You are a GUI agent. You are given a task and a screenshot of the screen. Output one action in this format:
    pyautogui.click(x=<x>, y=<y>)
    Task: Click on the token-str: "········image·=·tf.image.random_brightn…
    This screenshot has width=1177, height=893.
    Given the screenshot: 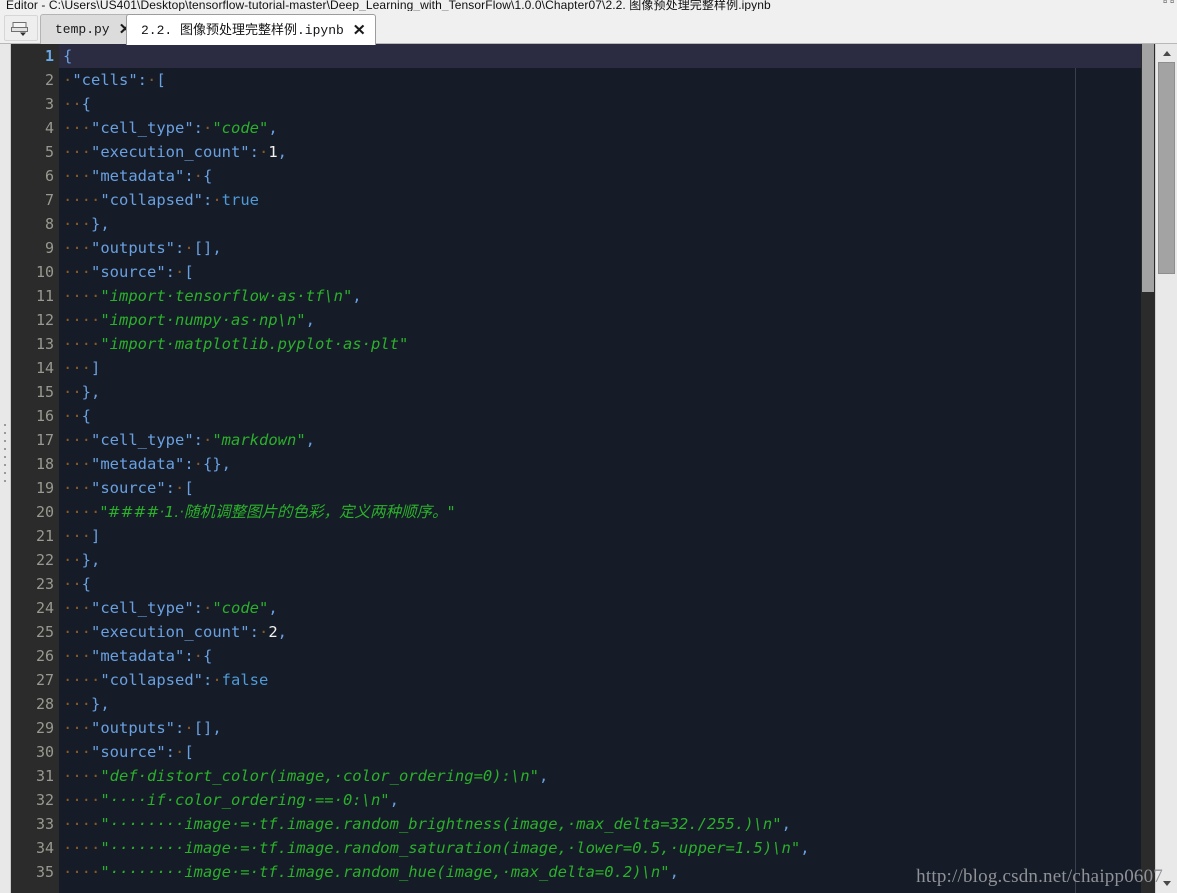 What is the action you would take?
    pyautogui.click(x=441, y=824)
    